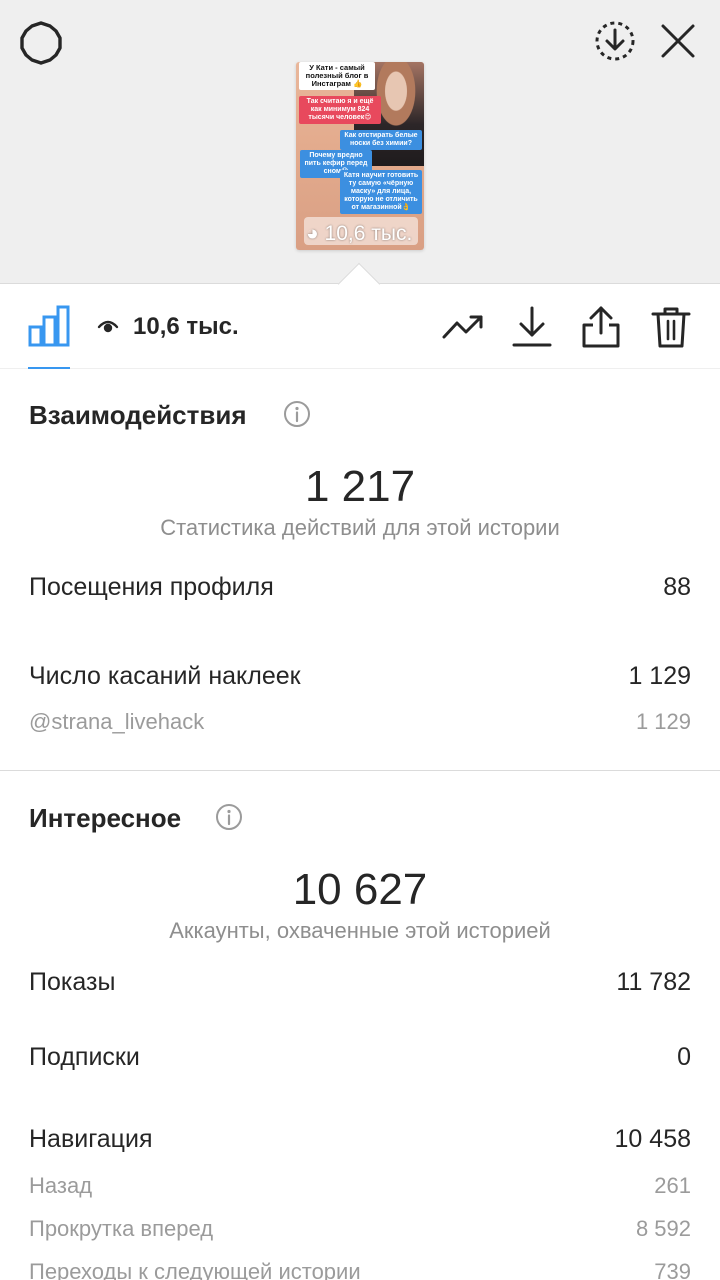  Describe the element at coordinates (684, 1057) in the screenshot. I see `stat-row-value: 0` at that location.